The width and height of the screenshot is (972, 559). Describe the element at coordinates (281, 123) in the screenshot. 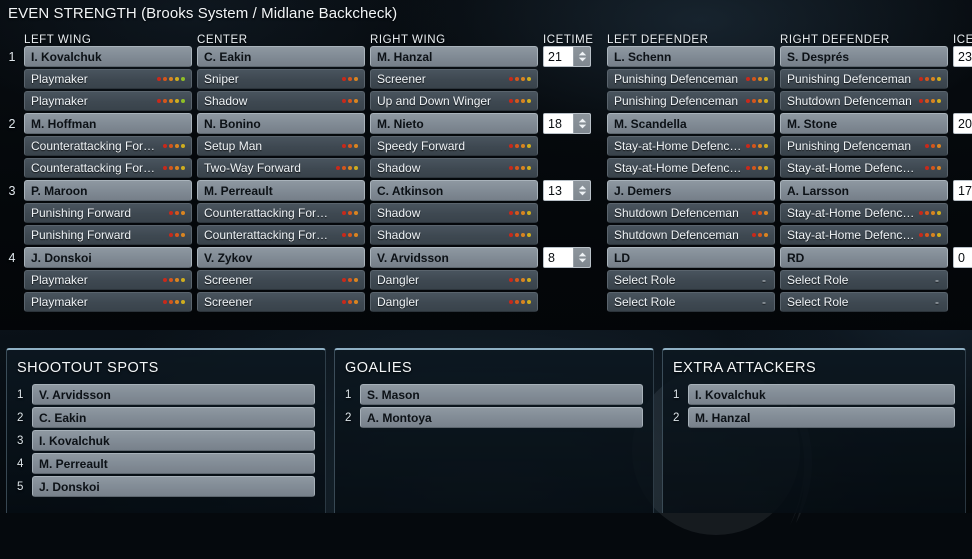

I see `player-name-cell: N. Bonino` at that location.